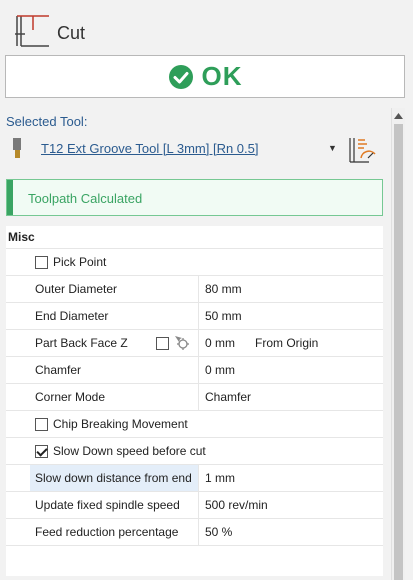 The width and height of the screenshot is (413, 580). Describe the element at coordinates (398, 116) in the screenshot. I see `scroll-up-arrow-icon` at that location.